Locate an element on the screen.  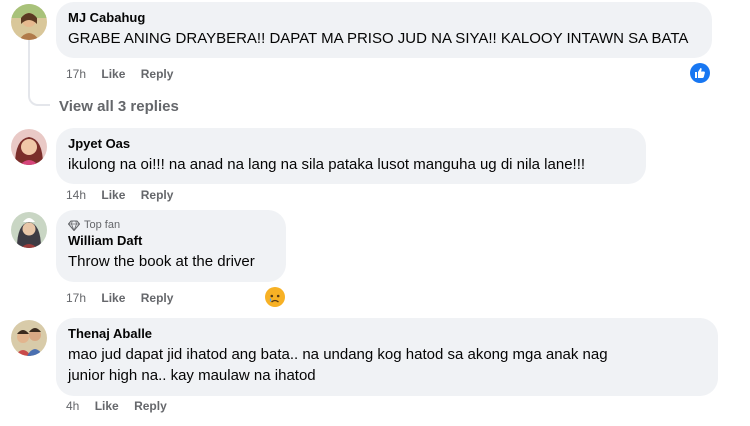
top-fan-label: Top fan is located at coordinates (102, 225).